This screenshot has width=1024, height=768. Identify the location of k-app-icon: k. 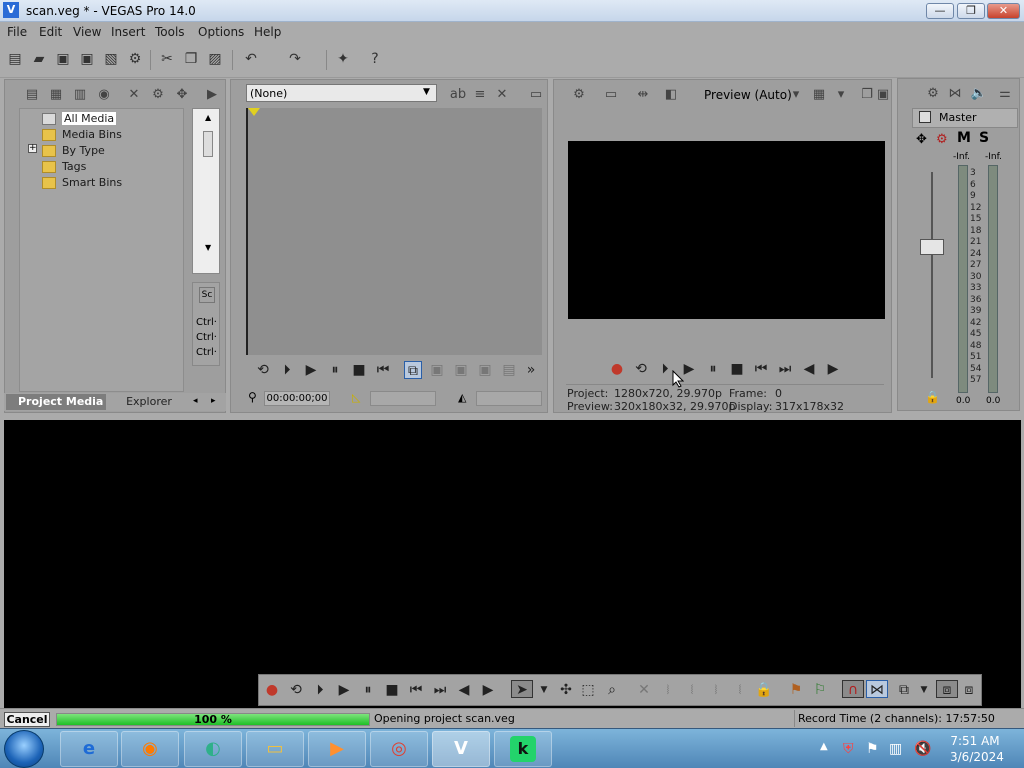
(523, 749).